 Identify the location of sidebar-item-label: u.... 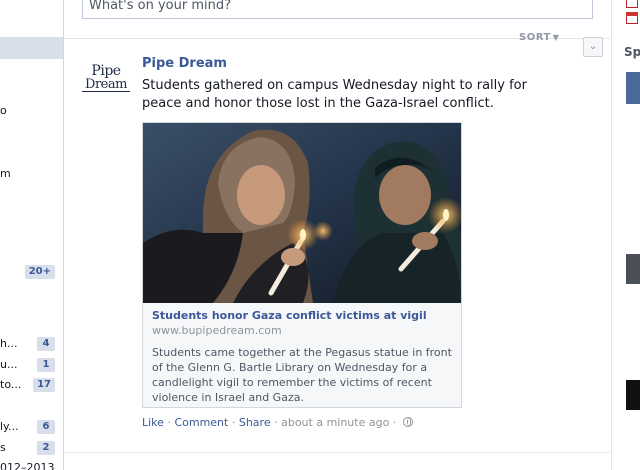
(8, 364).